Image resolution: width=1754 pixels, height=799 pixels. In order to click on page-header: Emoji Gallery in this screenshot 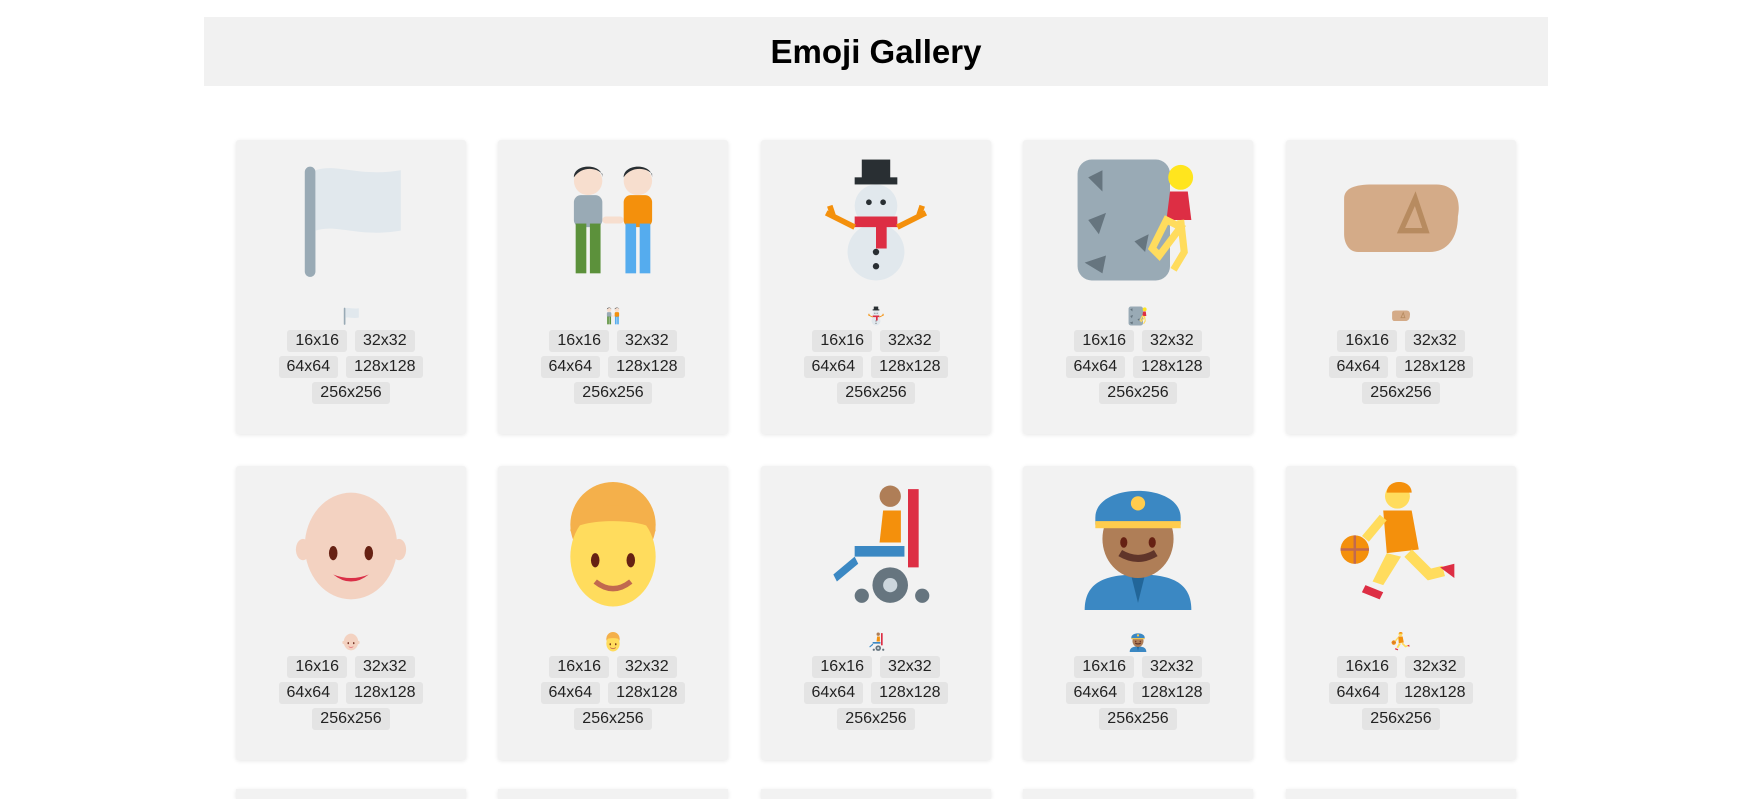, I will do `click(876, 51)`.